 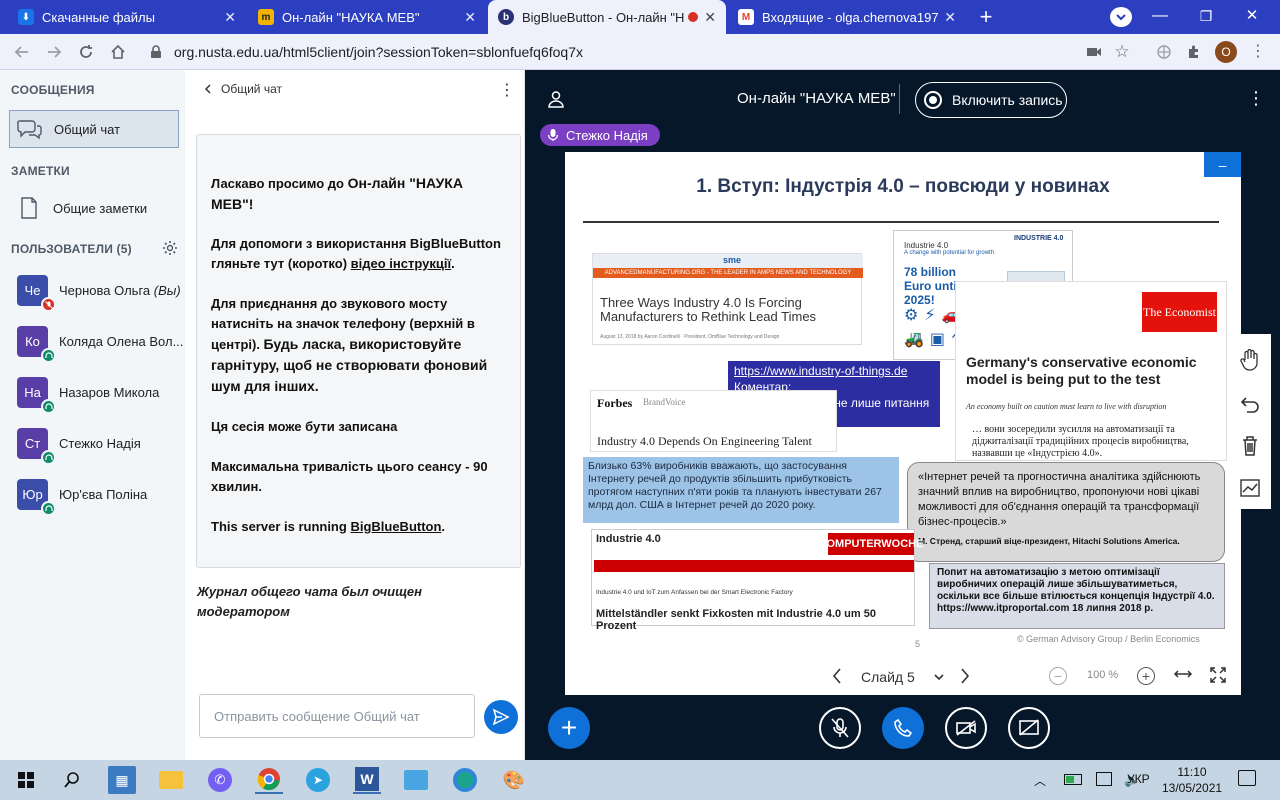 What do you see at coordinates (48, 355) in the screenshot?
I see `headset-icon` at bounding box center [48, 355].